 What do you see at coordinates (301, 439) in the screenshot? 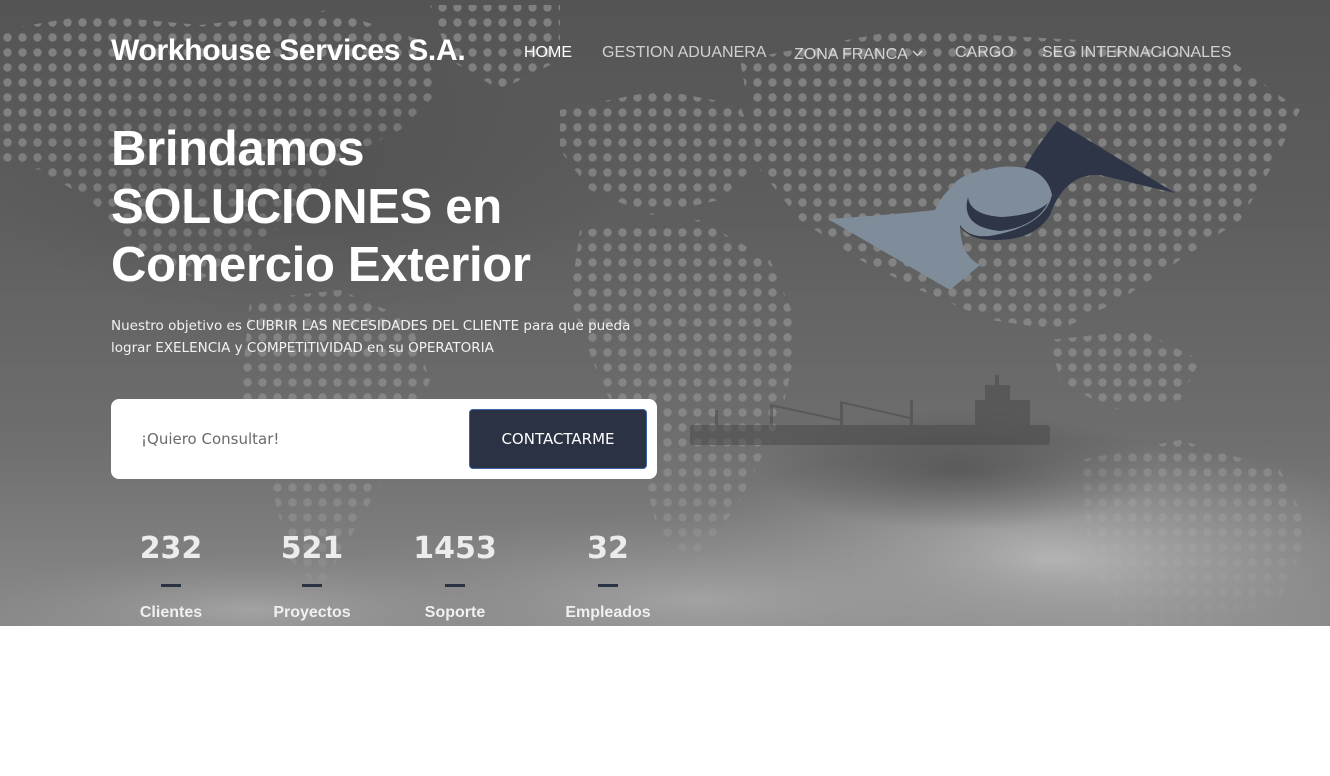
I see `consult-input` at bounding box center [301, 439].